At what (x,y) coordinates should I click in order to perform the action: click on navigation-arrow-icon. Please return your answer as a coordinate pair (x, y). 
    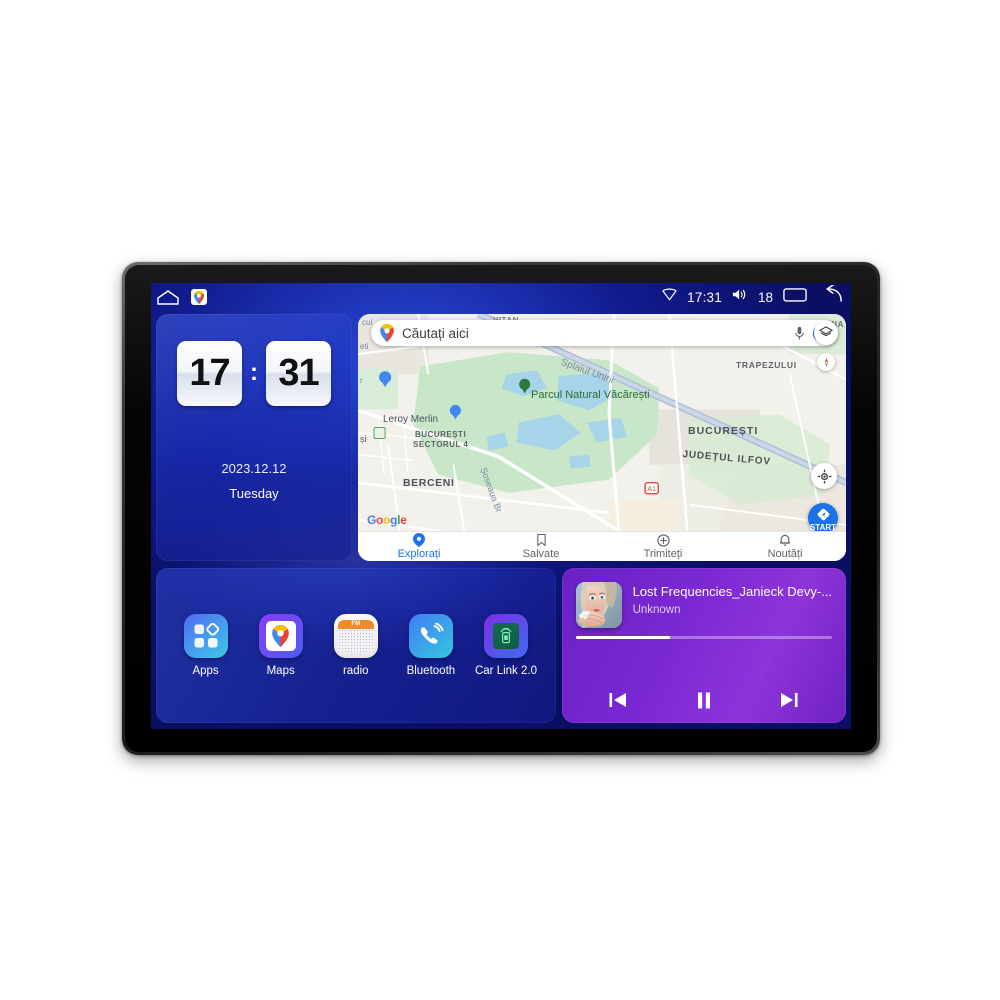
    Looking at the image, I should click on (823, 514).